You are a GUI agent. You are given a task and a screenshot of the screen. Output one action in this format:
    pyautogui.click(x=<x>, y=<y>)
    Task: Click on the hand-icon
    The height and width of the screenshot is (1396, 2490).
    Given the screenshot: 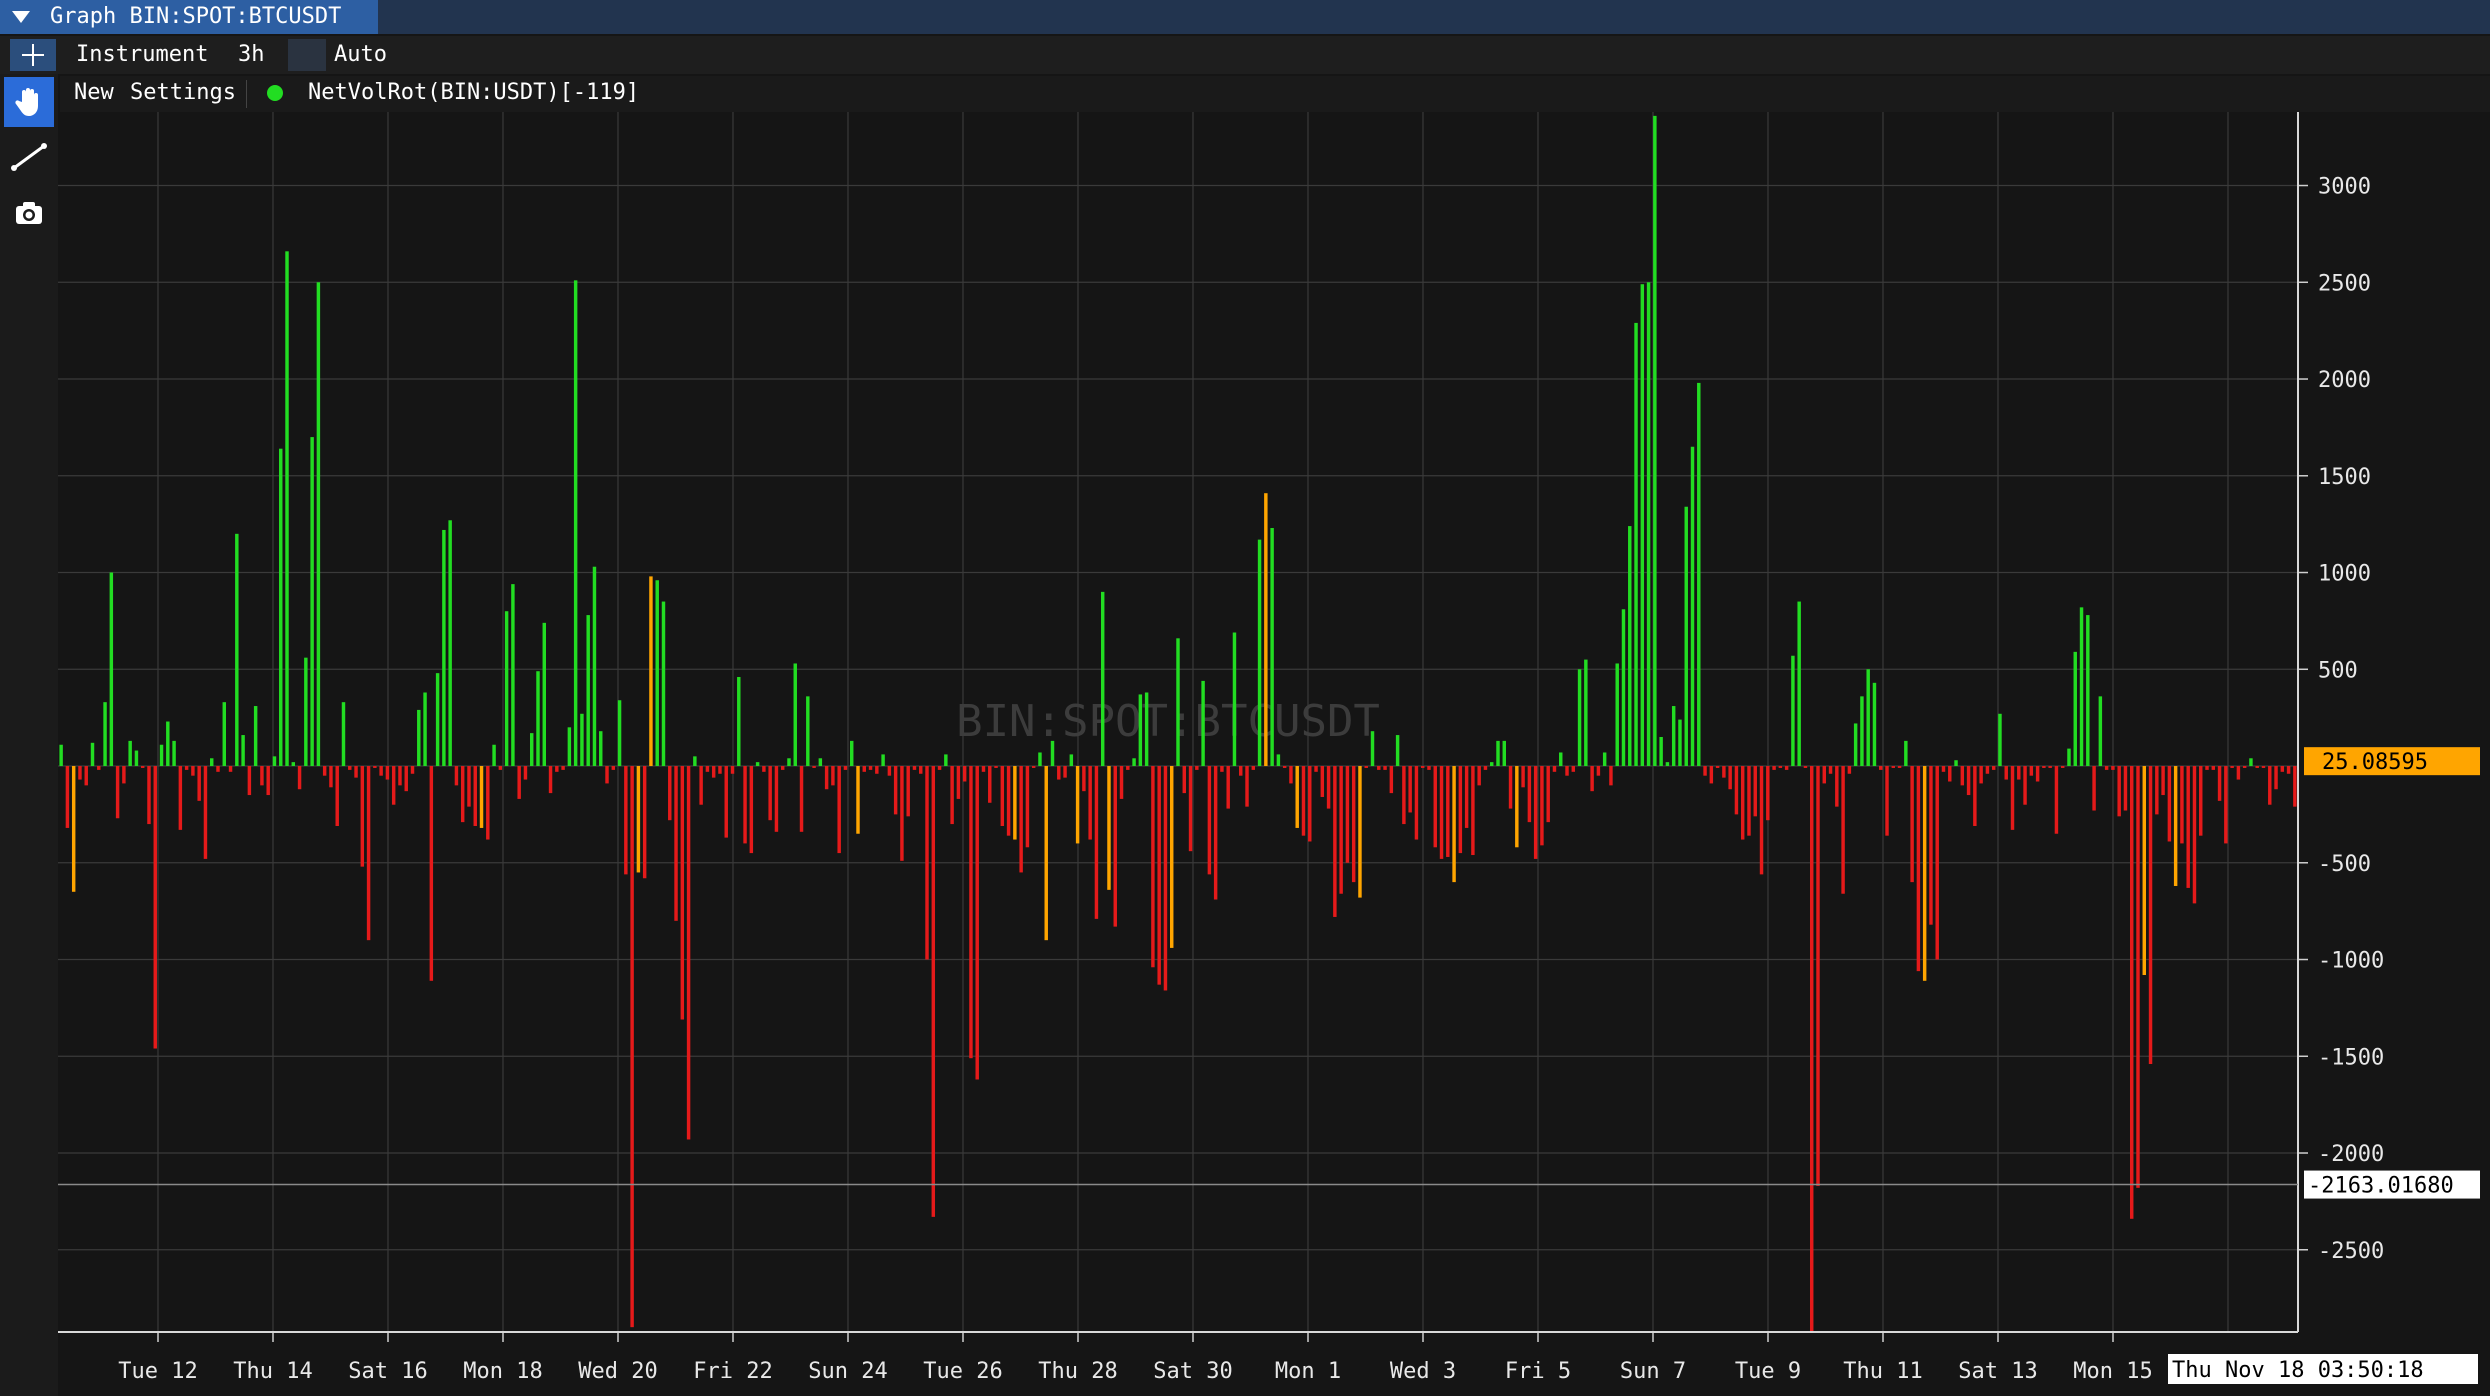 What is the action you would take?
    pyautogui.click(x=26, y=102)
    